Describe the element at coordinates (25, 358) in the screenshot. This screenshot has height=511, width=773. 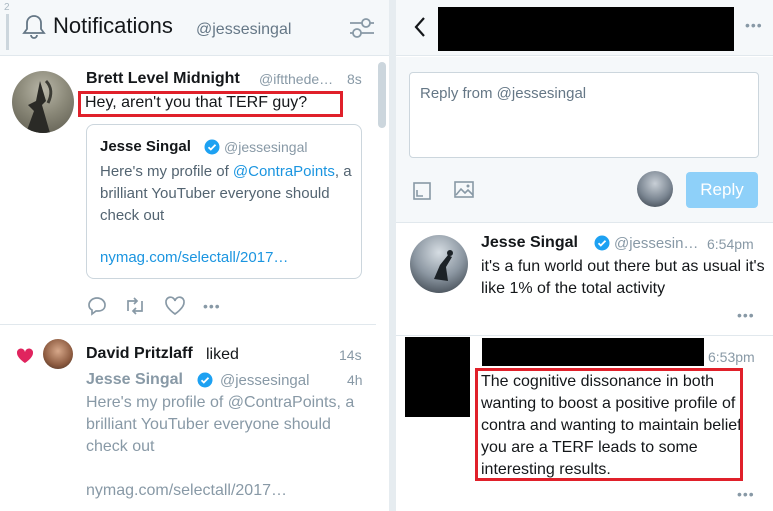
I see `heart-icon` at that location.